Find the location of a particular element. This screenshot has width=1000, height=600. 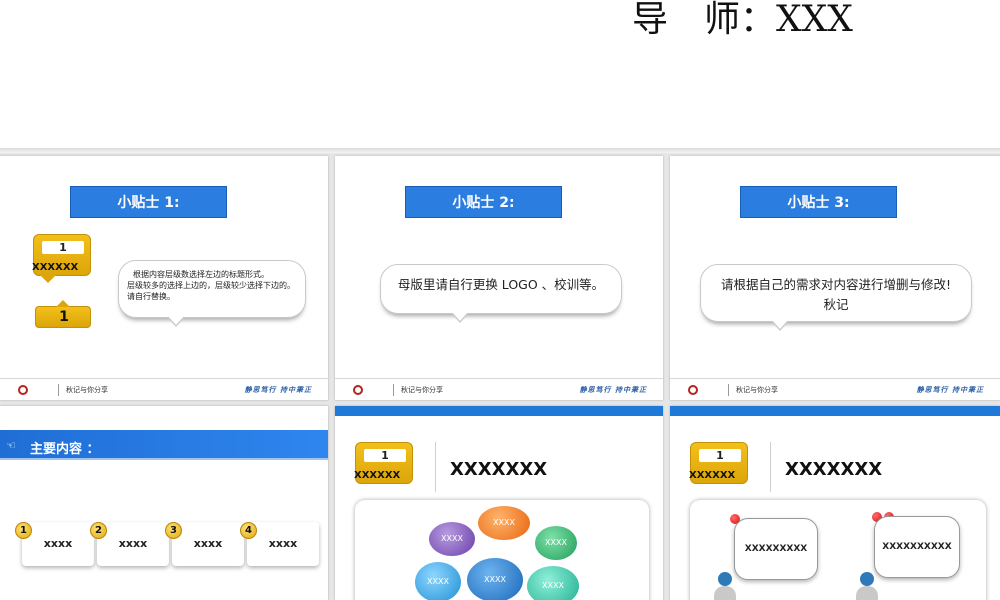

speech-text: XXXXXXXXX is located at coordinates (776, 549).